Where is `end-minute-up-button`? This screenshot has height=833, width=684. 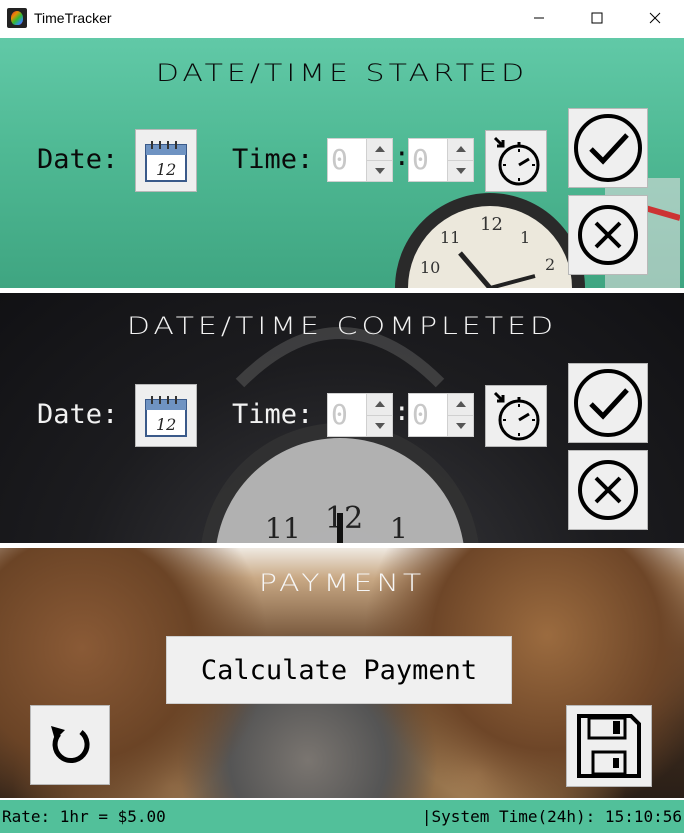
end-minute-up-button is located at coordinates (460, 405).